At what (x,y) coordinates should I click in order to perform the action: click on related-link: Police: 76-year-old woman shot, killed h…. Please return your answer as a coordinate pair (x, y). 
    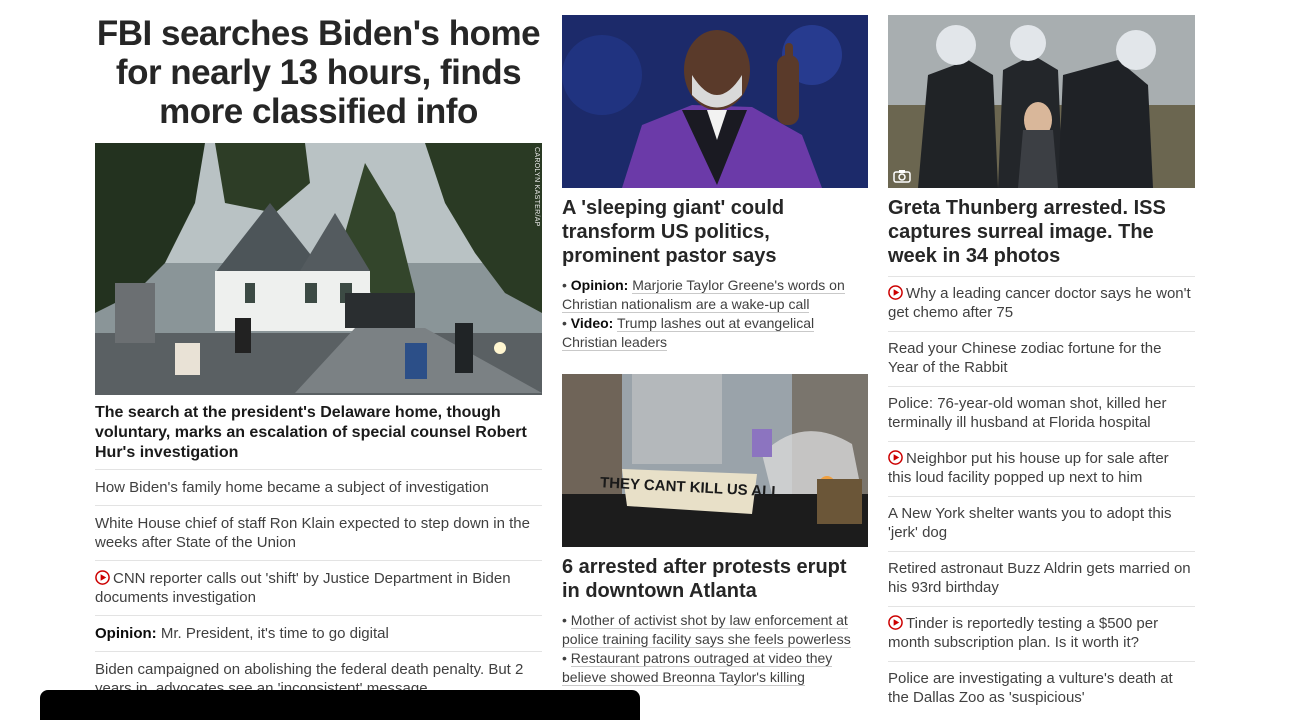
    Looking at the image, I should click on (1027, 413).